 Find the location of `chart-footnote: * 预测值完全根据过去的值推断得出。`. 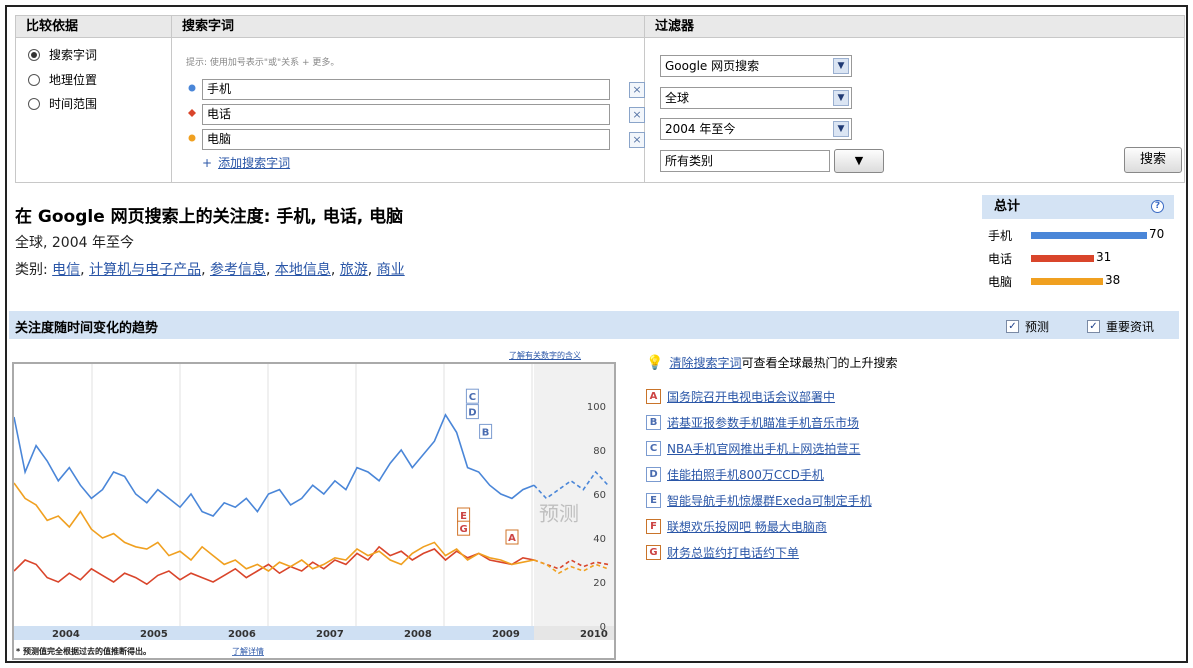

chart-footnote: * 预测值完全根据过去的值推断得出。 is located at coordinates (83, 651).